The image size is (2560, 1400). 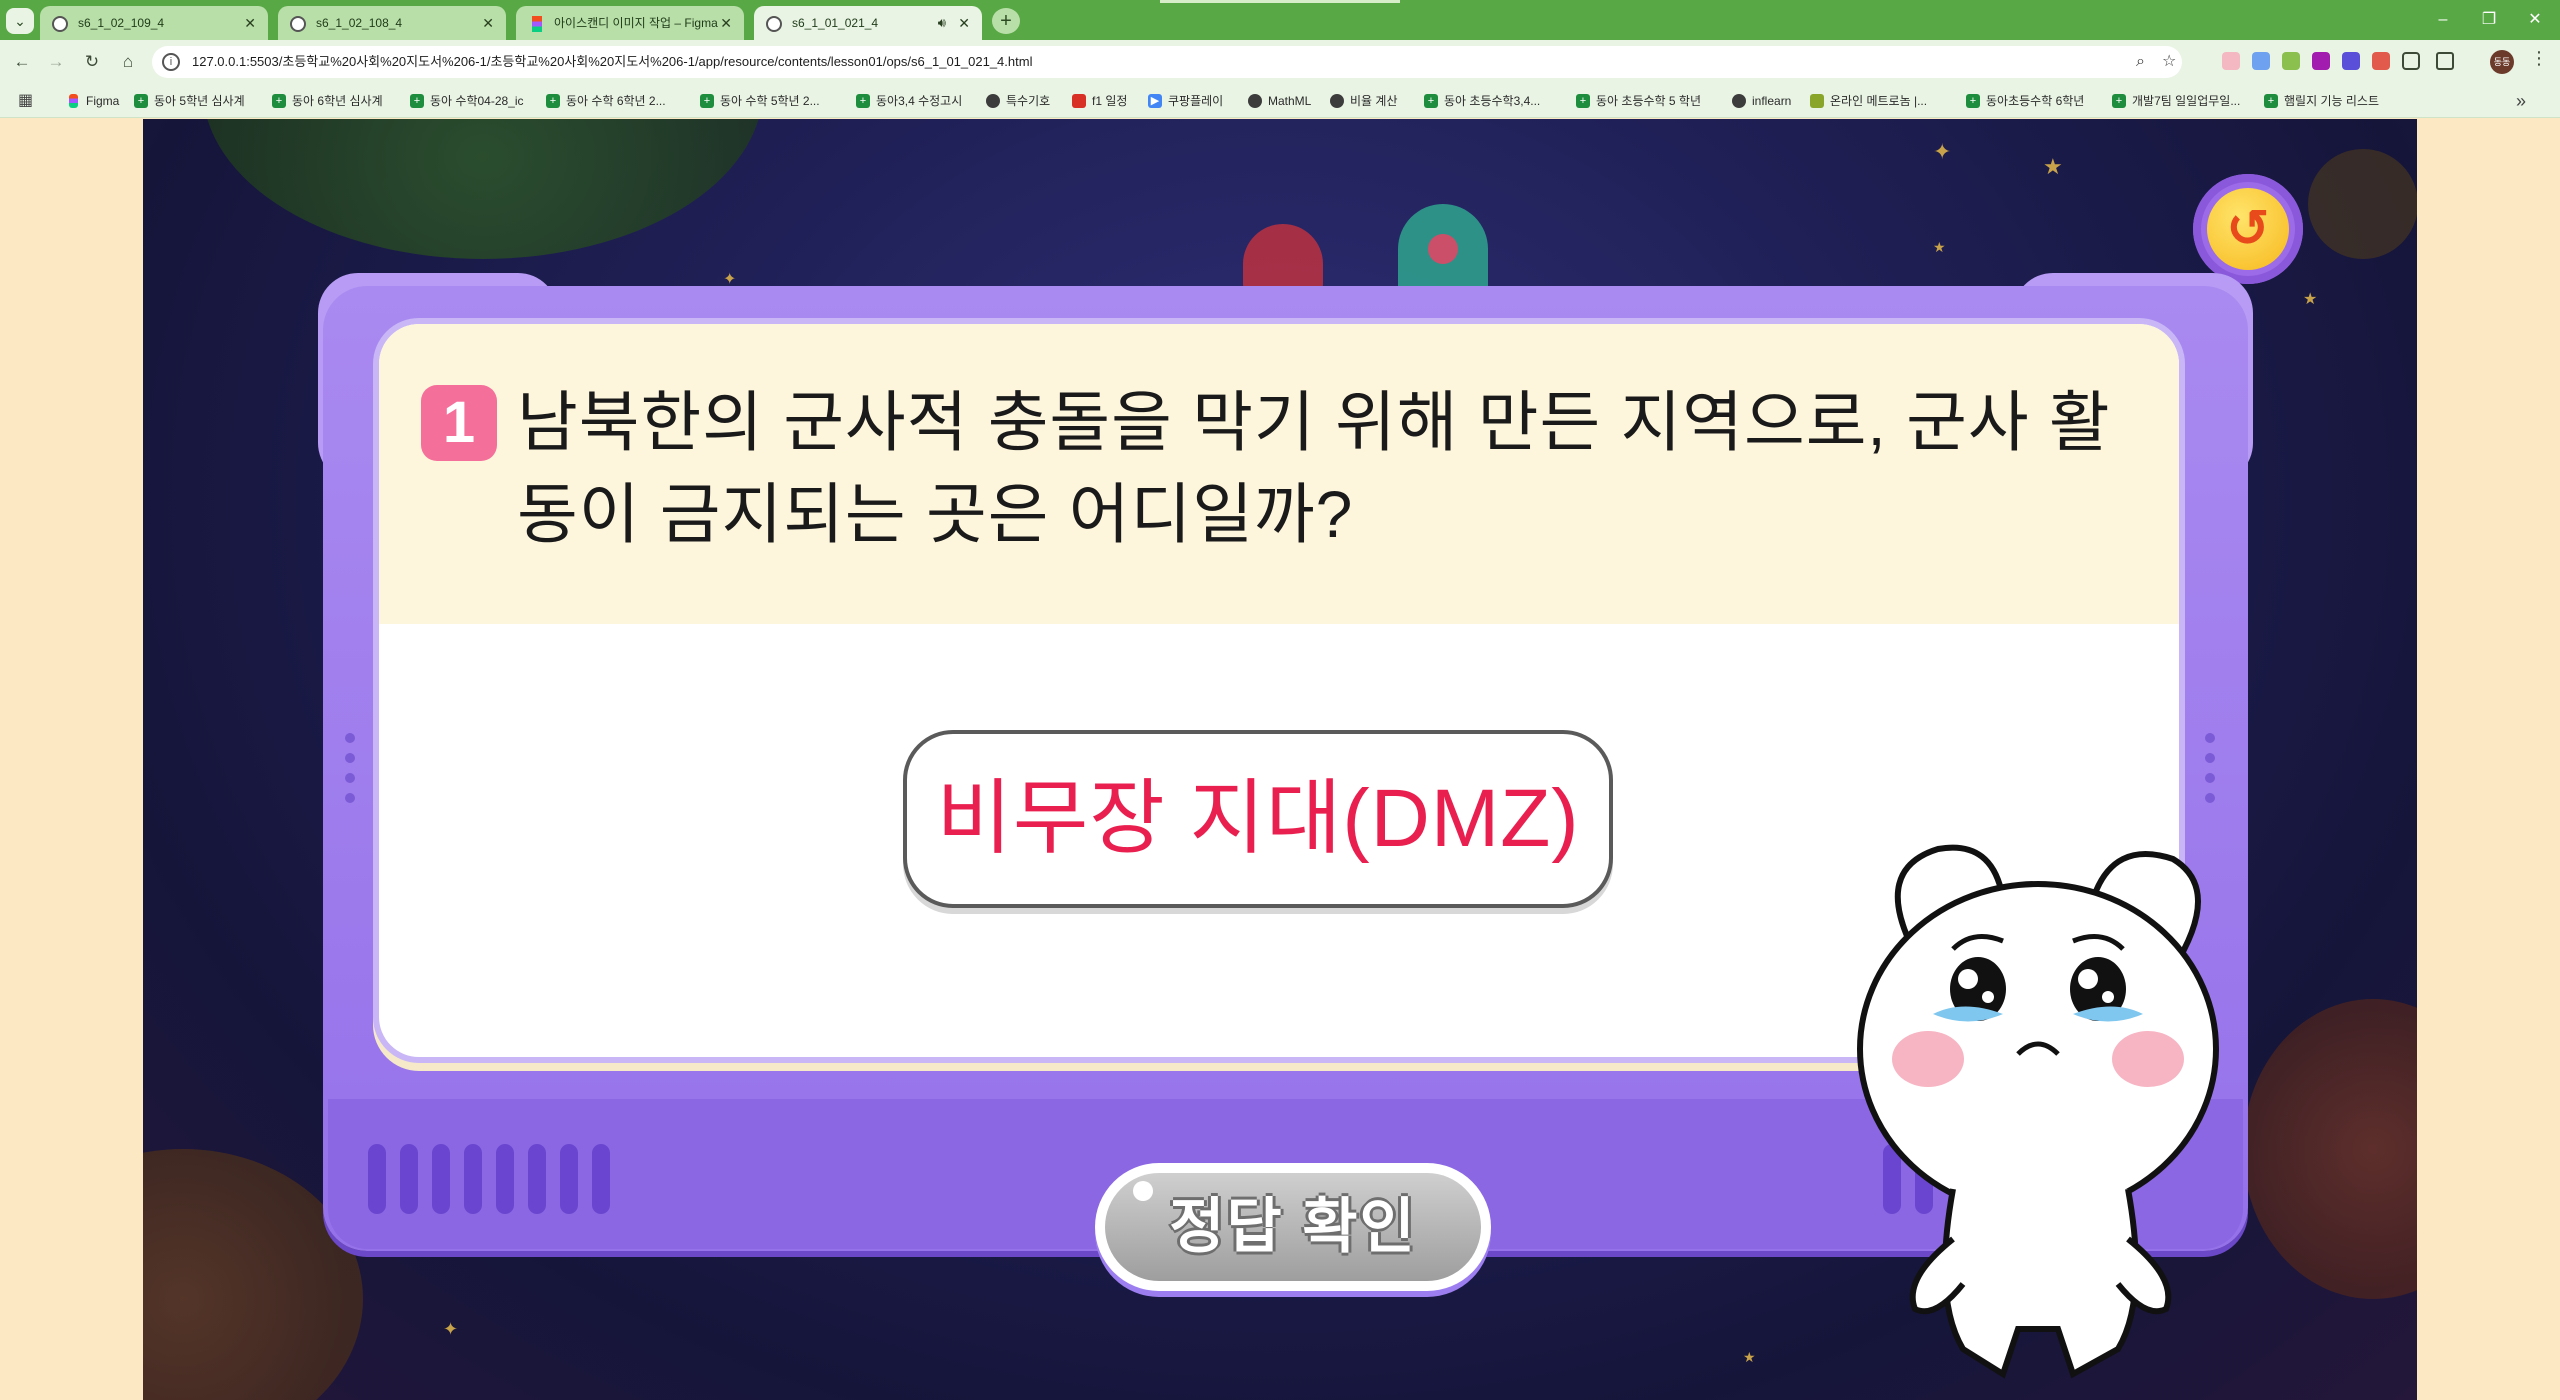 I want to click on planet-decoration, so click(x=483, y=189).